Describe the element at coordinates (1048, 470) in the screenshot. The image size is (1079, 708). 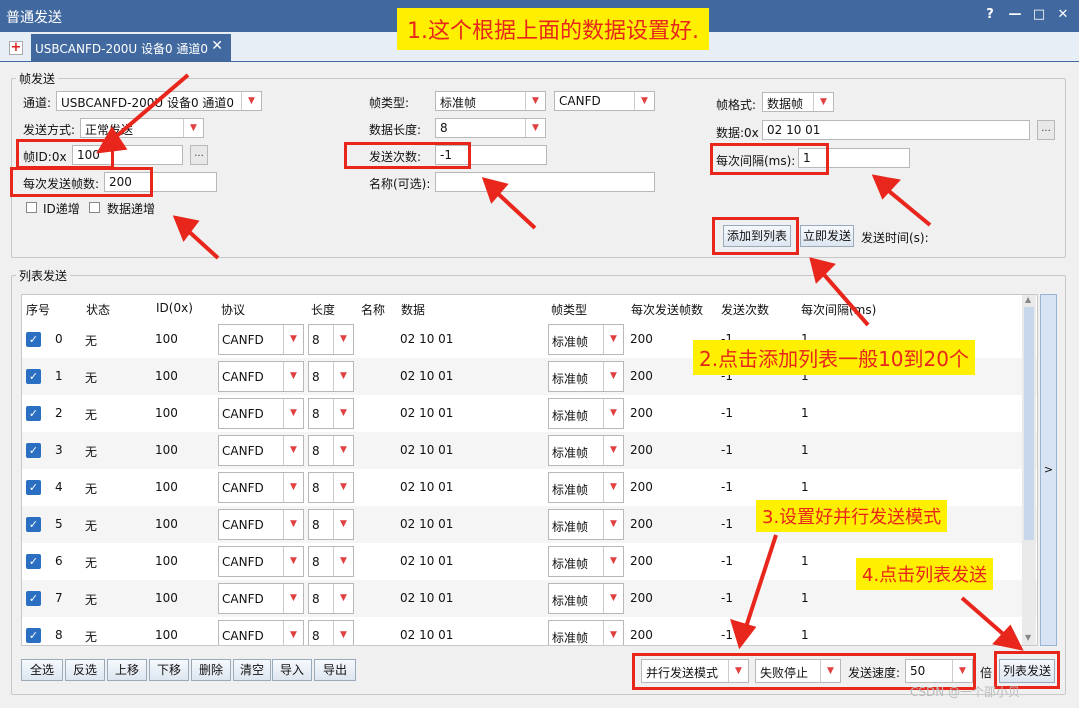
I see `side-panel-toggle: >` at that location.